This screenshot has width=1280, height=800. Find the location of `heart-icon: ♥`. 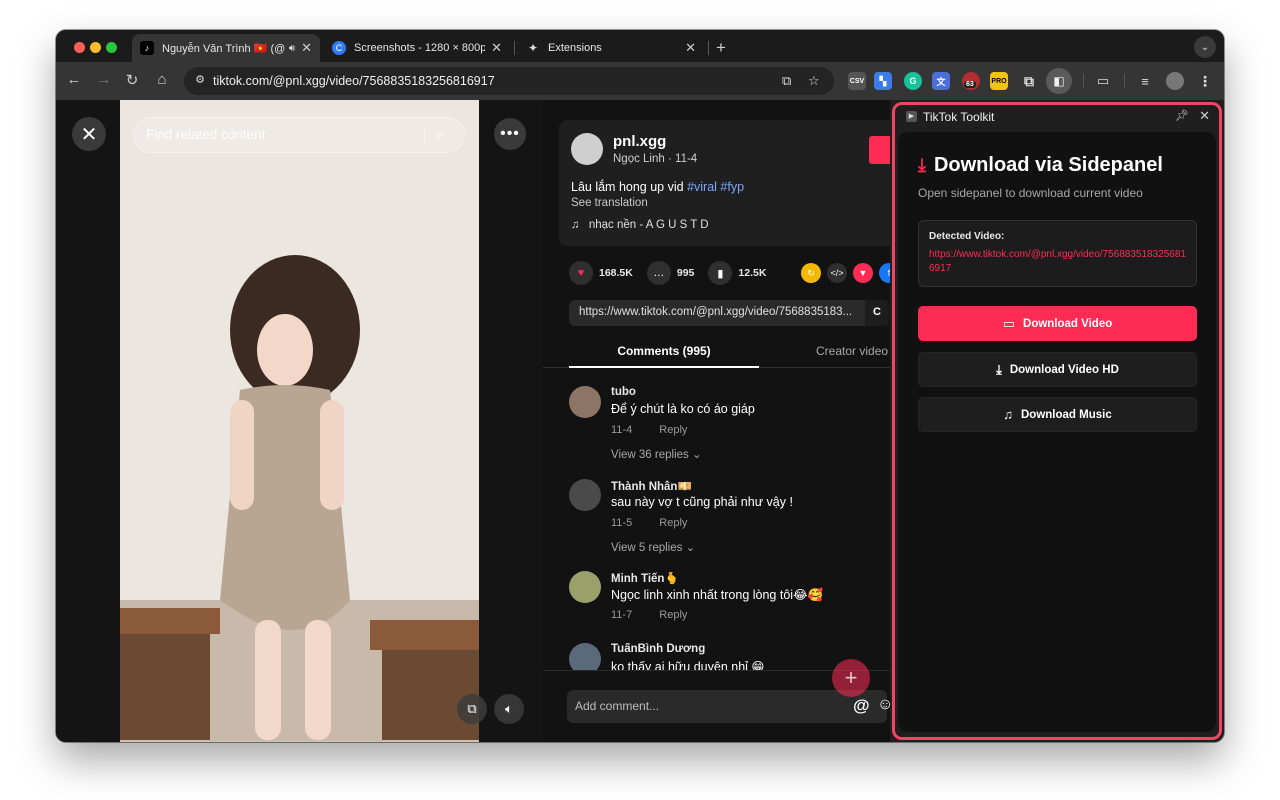

heart-icon: ♥ is located at coordinates (581, 273).